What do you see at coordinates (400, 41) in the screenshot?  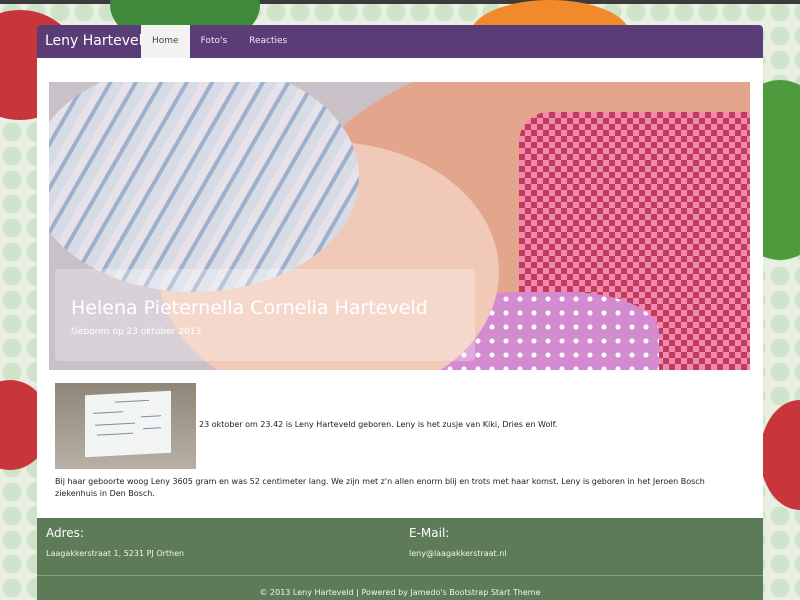 I see `top-navbar: Leny Harteveld Home Foto's Reacties` at bounding box center [400, 41].